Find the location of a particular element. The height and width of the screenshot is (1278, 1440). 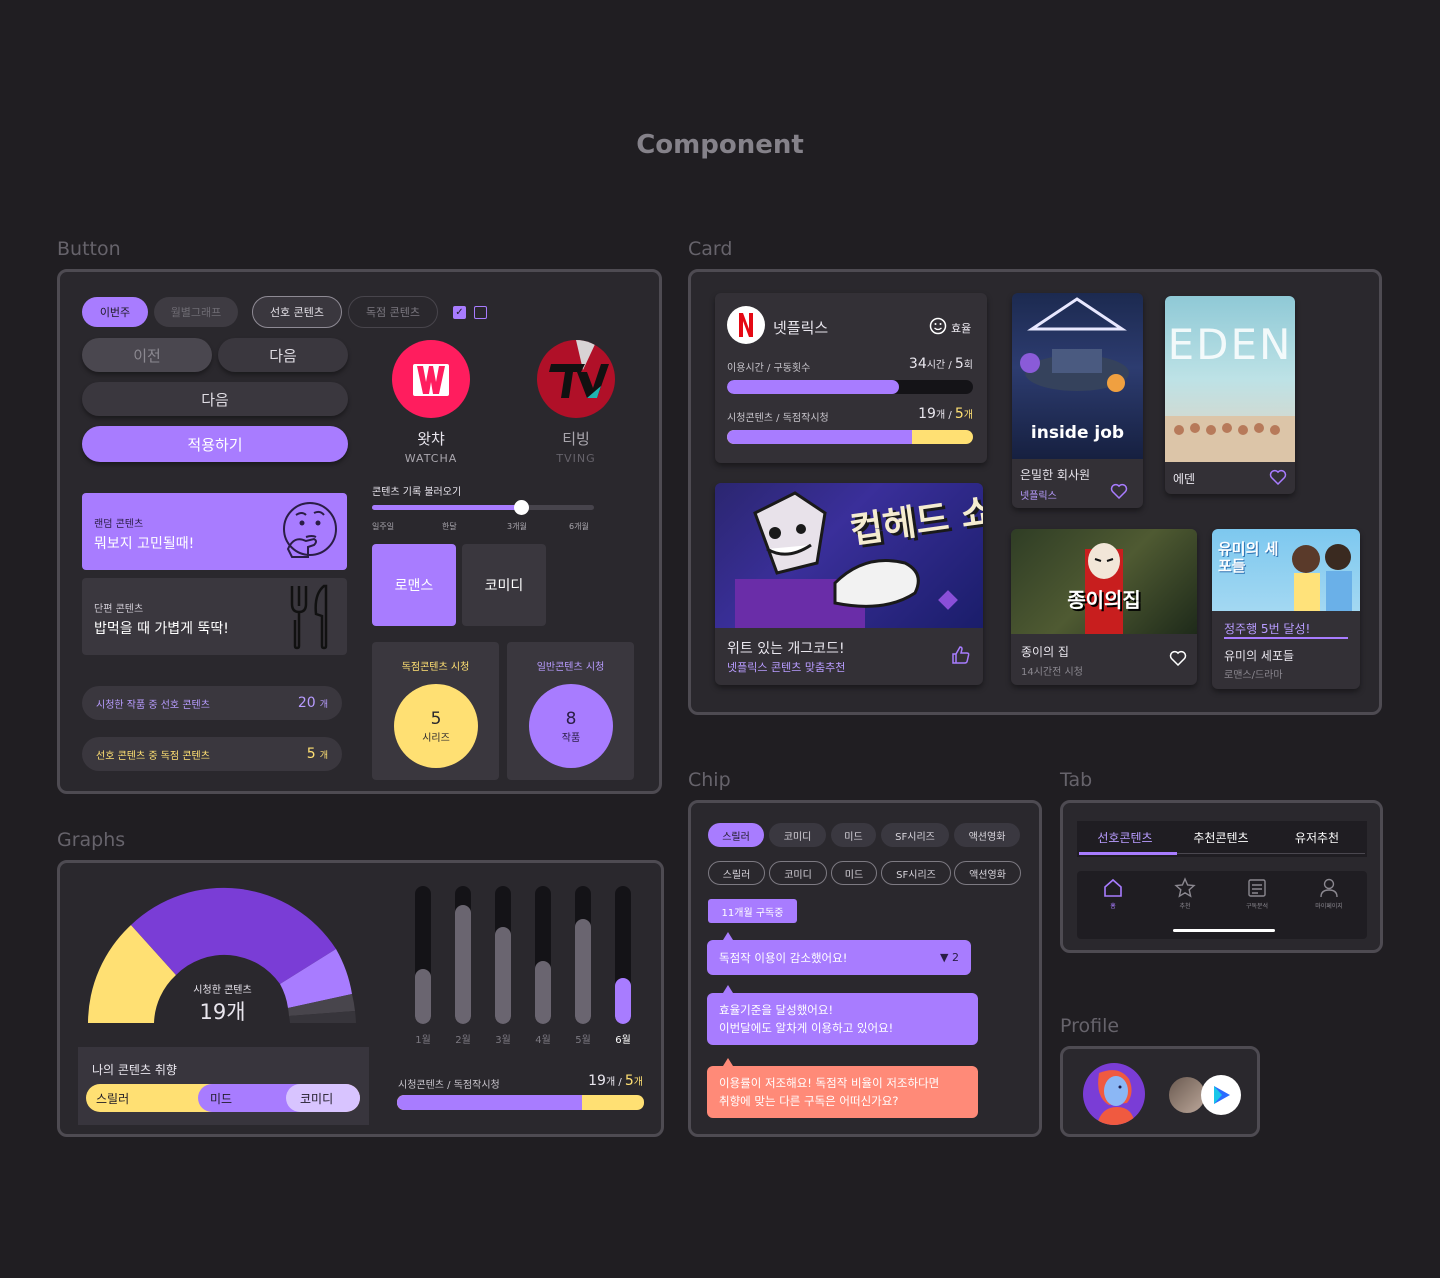

history-slider-track is located at coordinates (483, 507).